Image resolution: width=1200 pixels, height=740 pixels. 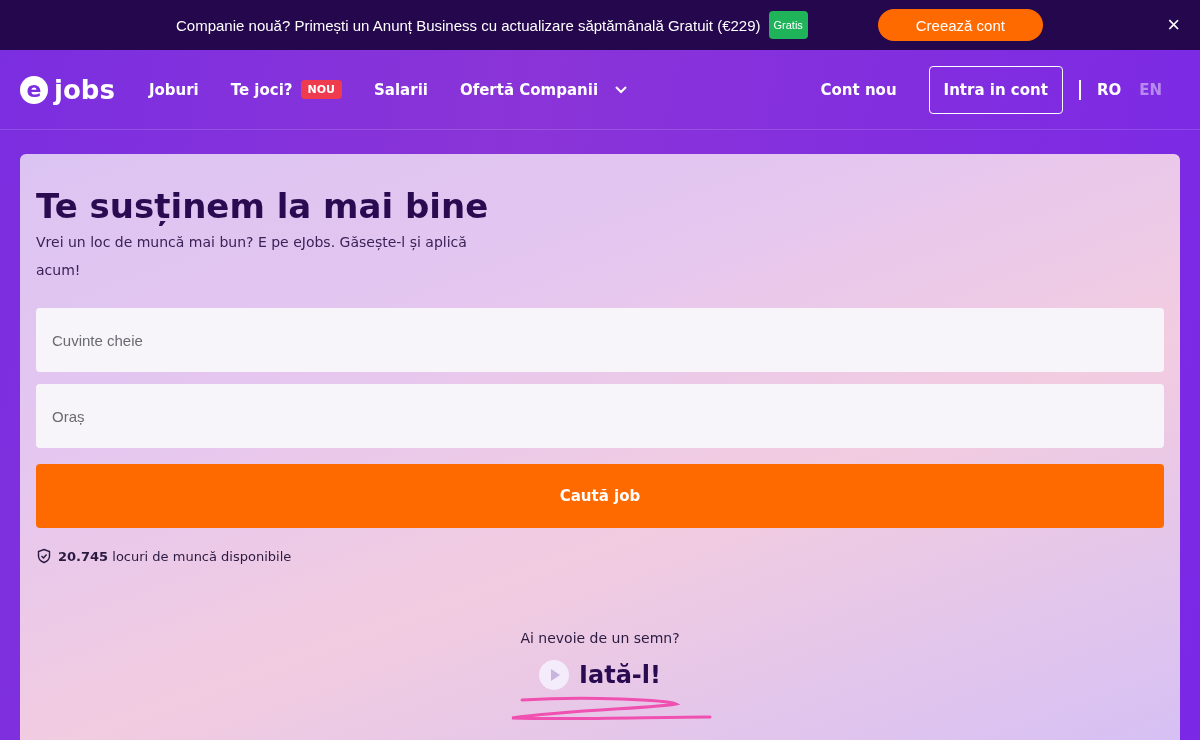 What do you see at coordinates (858, 89) in the screenshot?
I see `signup-link: Cont nou` at bounding box center [858, 89].